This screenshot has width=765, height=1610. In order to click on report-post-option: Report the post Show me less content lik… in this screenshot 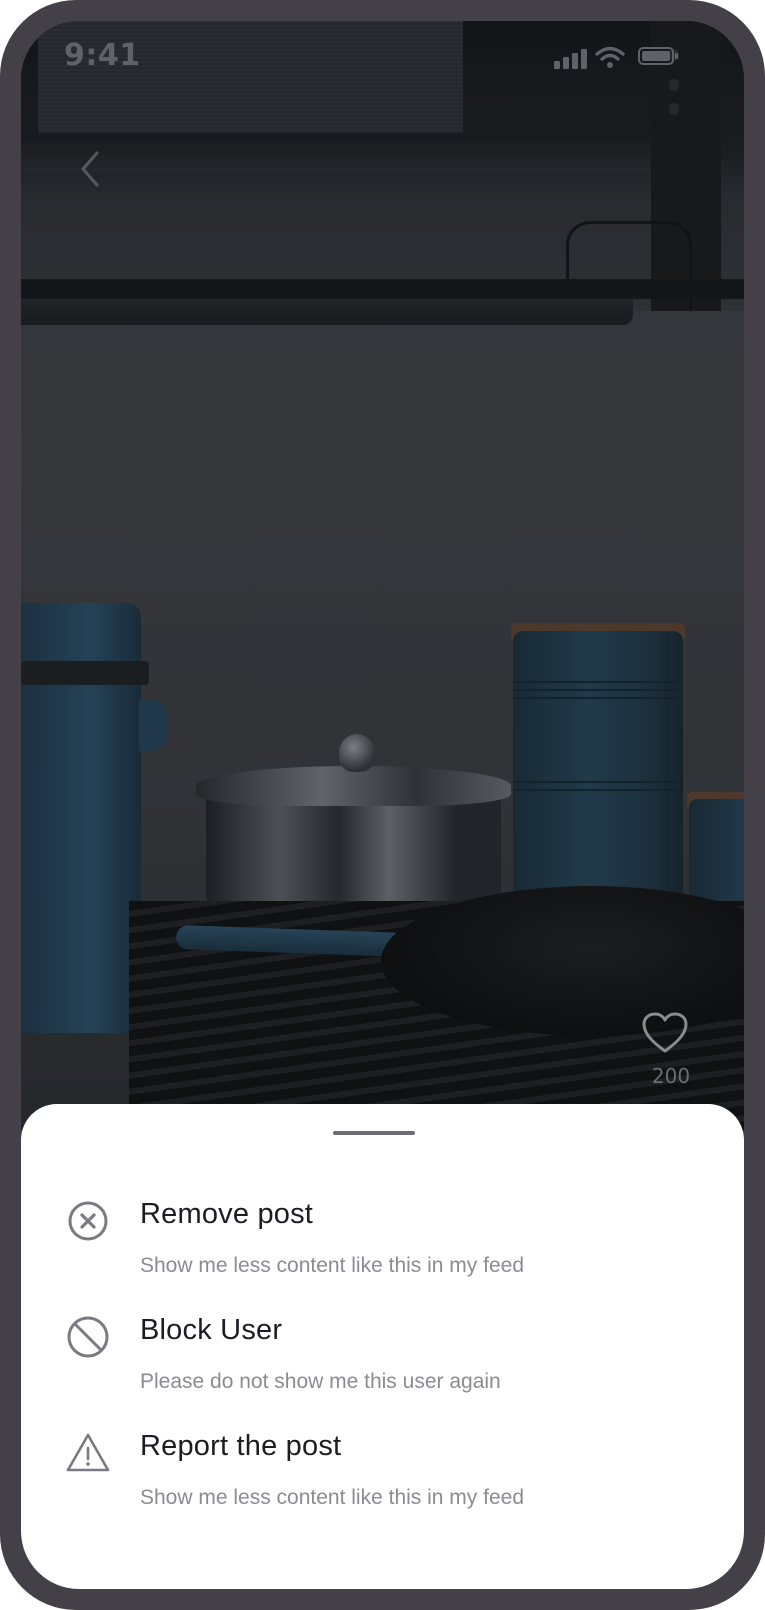, I will do `click(382, 1485)`.